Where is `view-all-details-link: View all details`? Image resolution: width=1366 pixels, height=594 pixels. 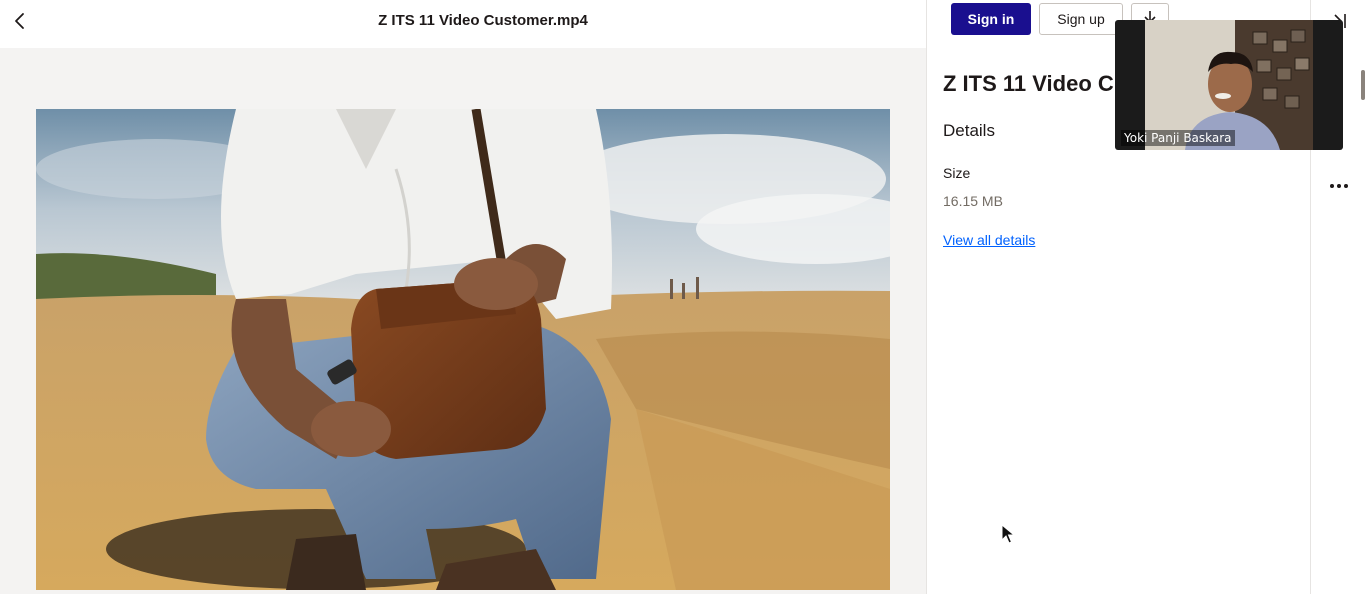 view-all-details-link: View all details is located at coordinates (989, 240).